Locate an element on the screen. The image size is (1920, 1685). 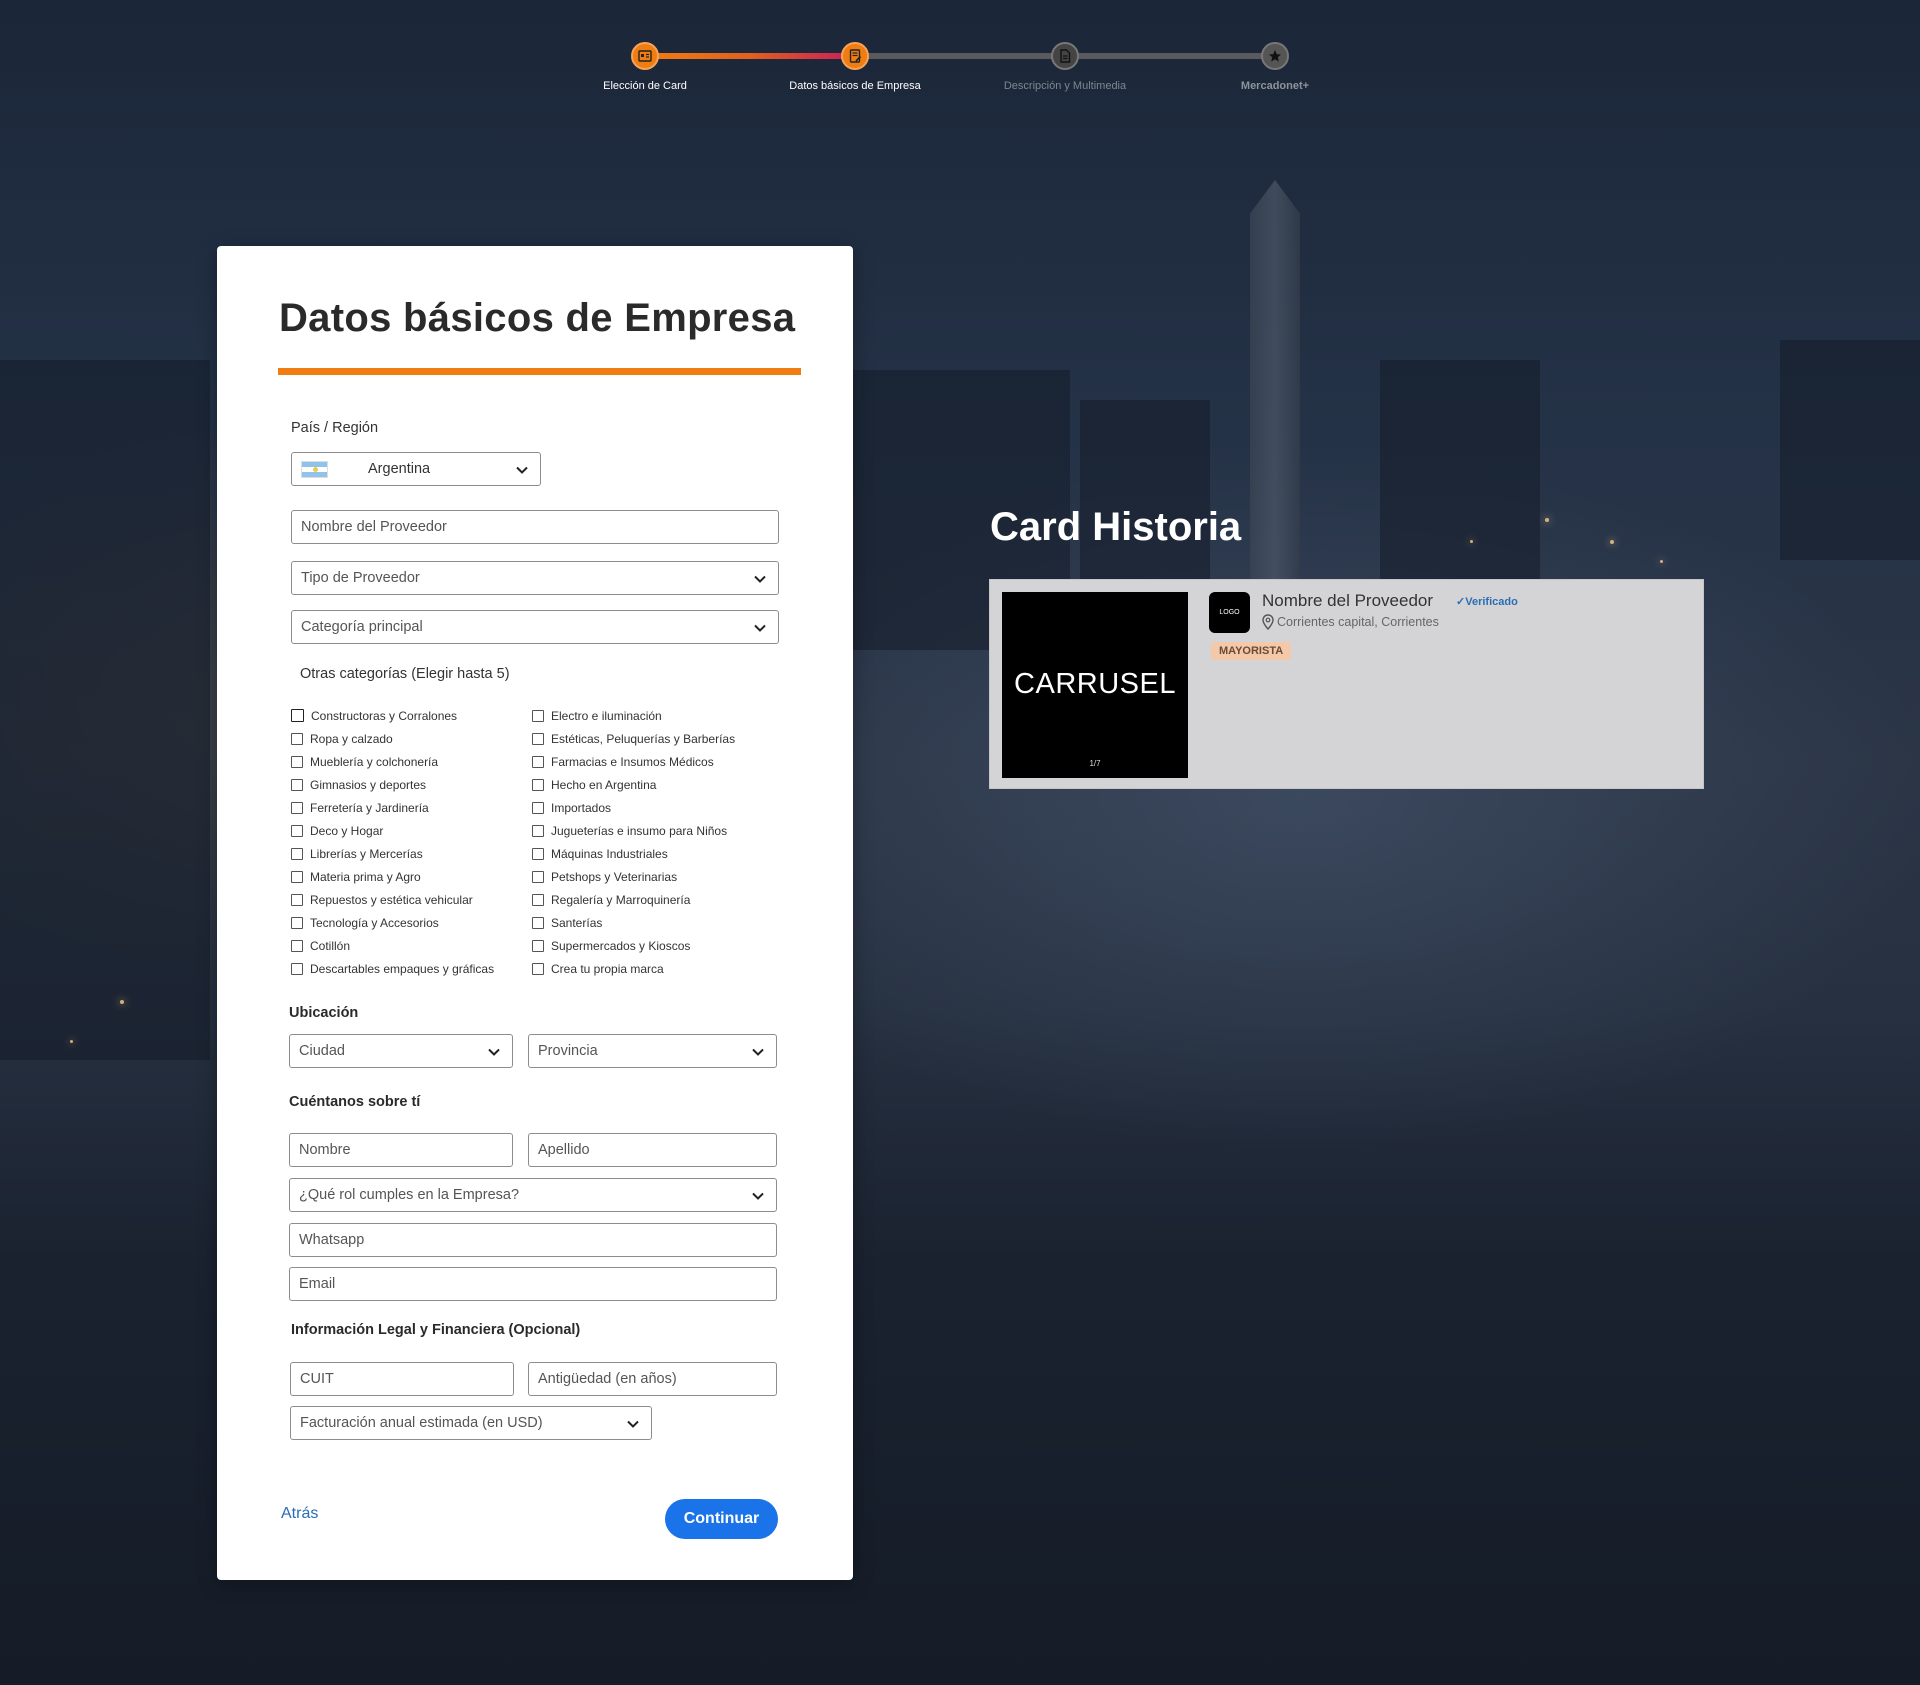
category-checkbox: Ropa y calzado is located at coordinates (392, 738).